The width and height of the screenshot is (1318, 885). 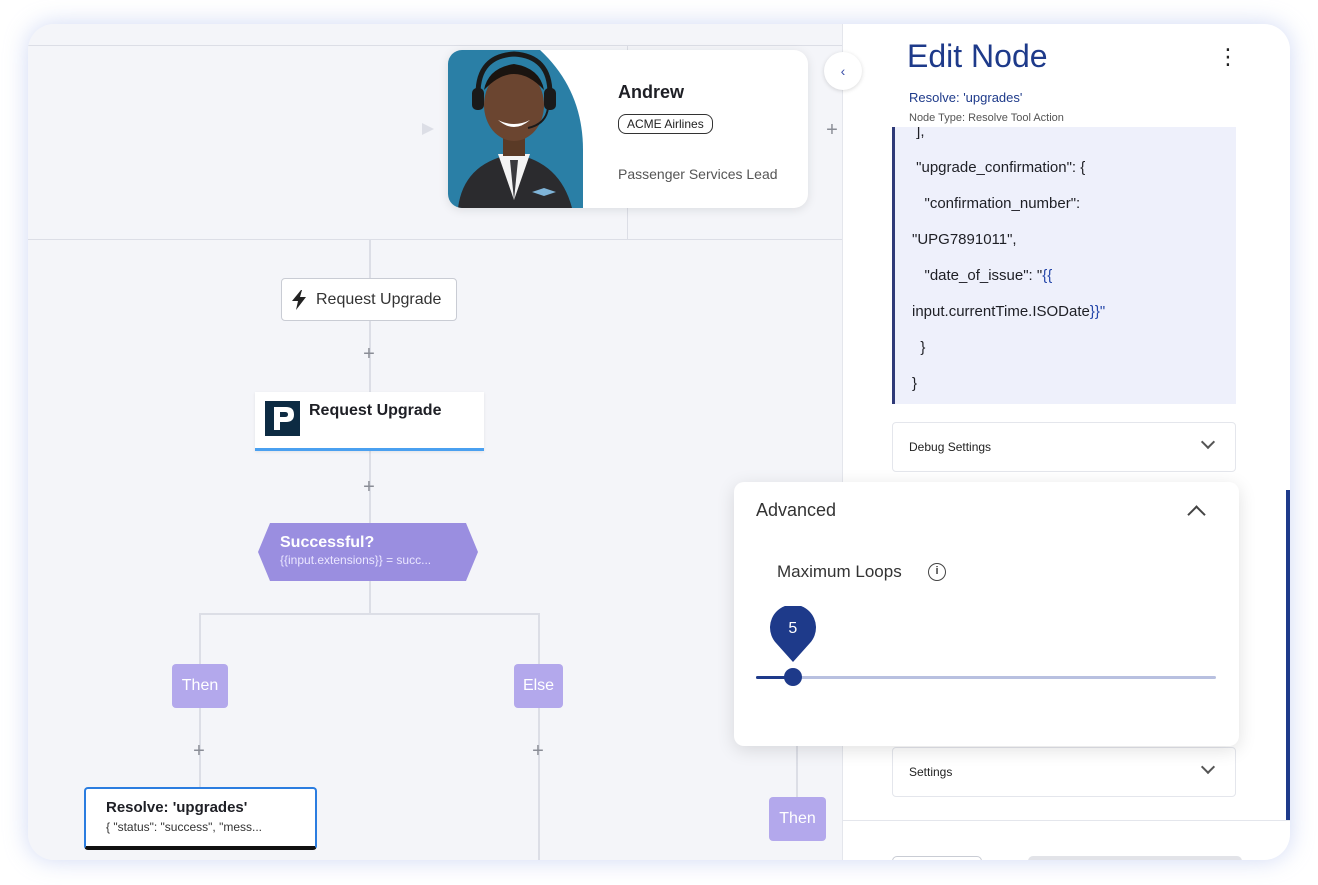 What do you see at coordinates (435, 45) in the screenshot?
I see `canvas-top-line` at bounding box center [435, 45].